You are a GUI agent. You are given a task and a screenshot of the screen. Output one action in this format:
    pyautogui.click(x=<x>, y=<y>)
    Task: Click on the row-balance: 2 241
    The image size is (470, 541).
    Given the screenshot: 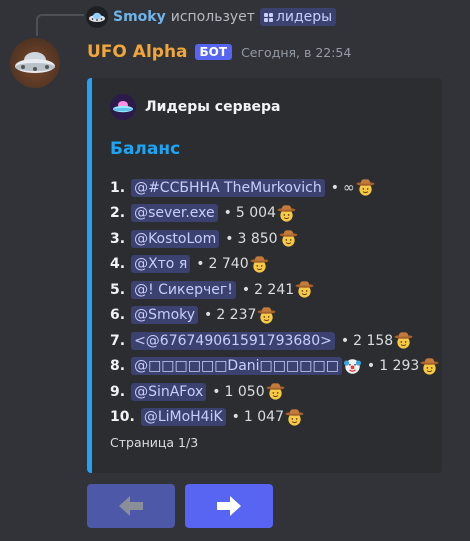 What is the action you would take?
    pyautogui.click(x=274, y=289)
    